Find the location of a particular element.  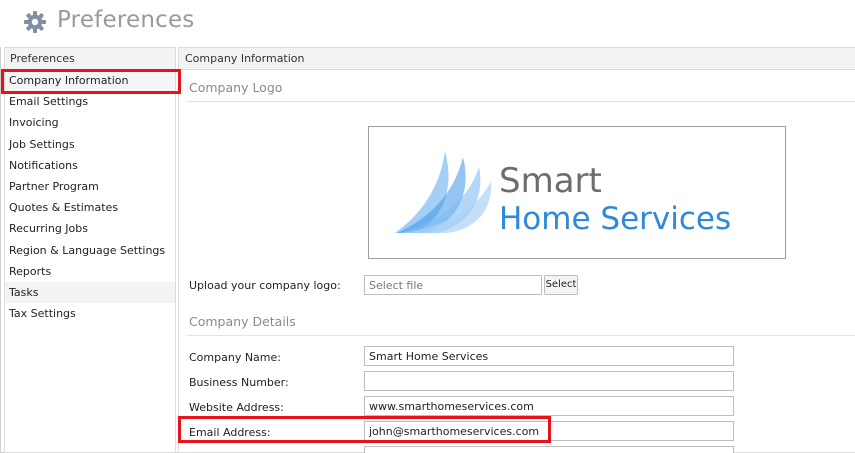

sidebar-item-quotes-estimates: Quotes & Estimates is located at coordinates (90, 207).